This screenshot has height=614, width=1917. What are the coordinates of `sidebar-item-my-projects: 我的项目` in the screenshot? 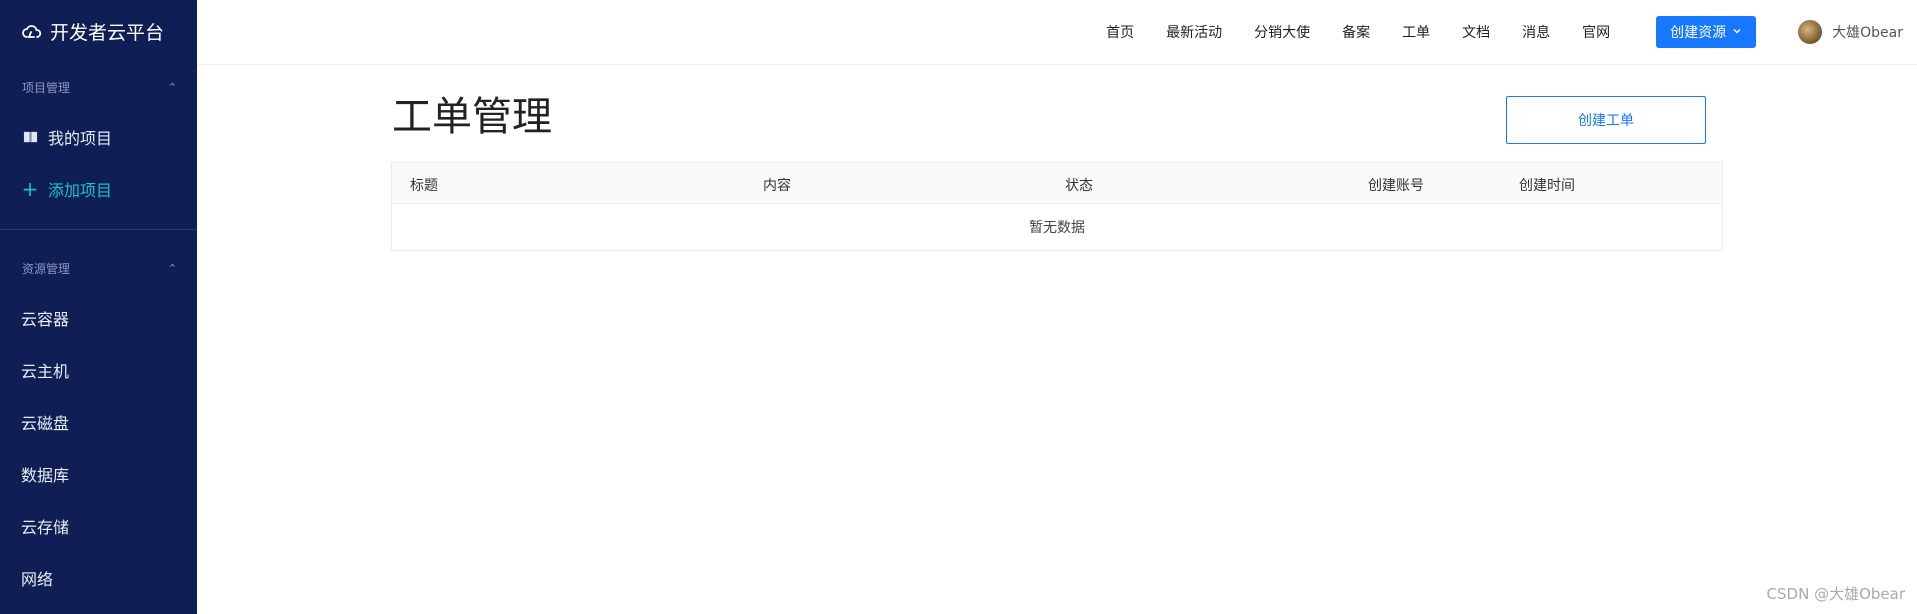 It's located at (98, 137).